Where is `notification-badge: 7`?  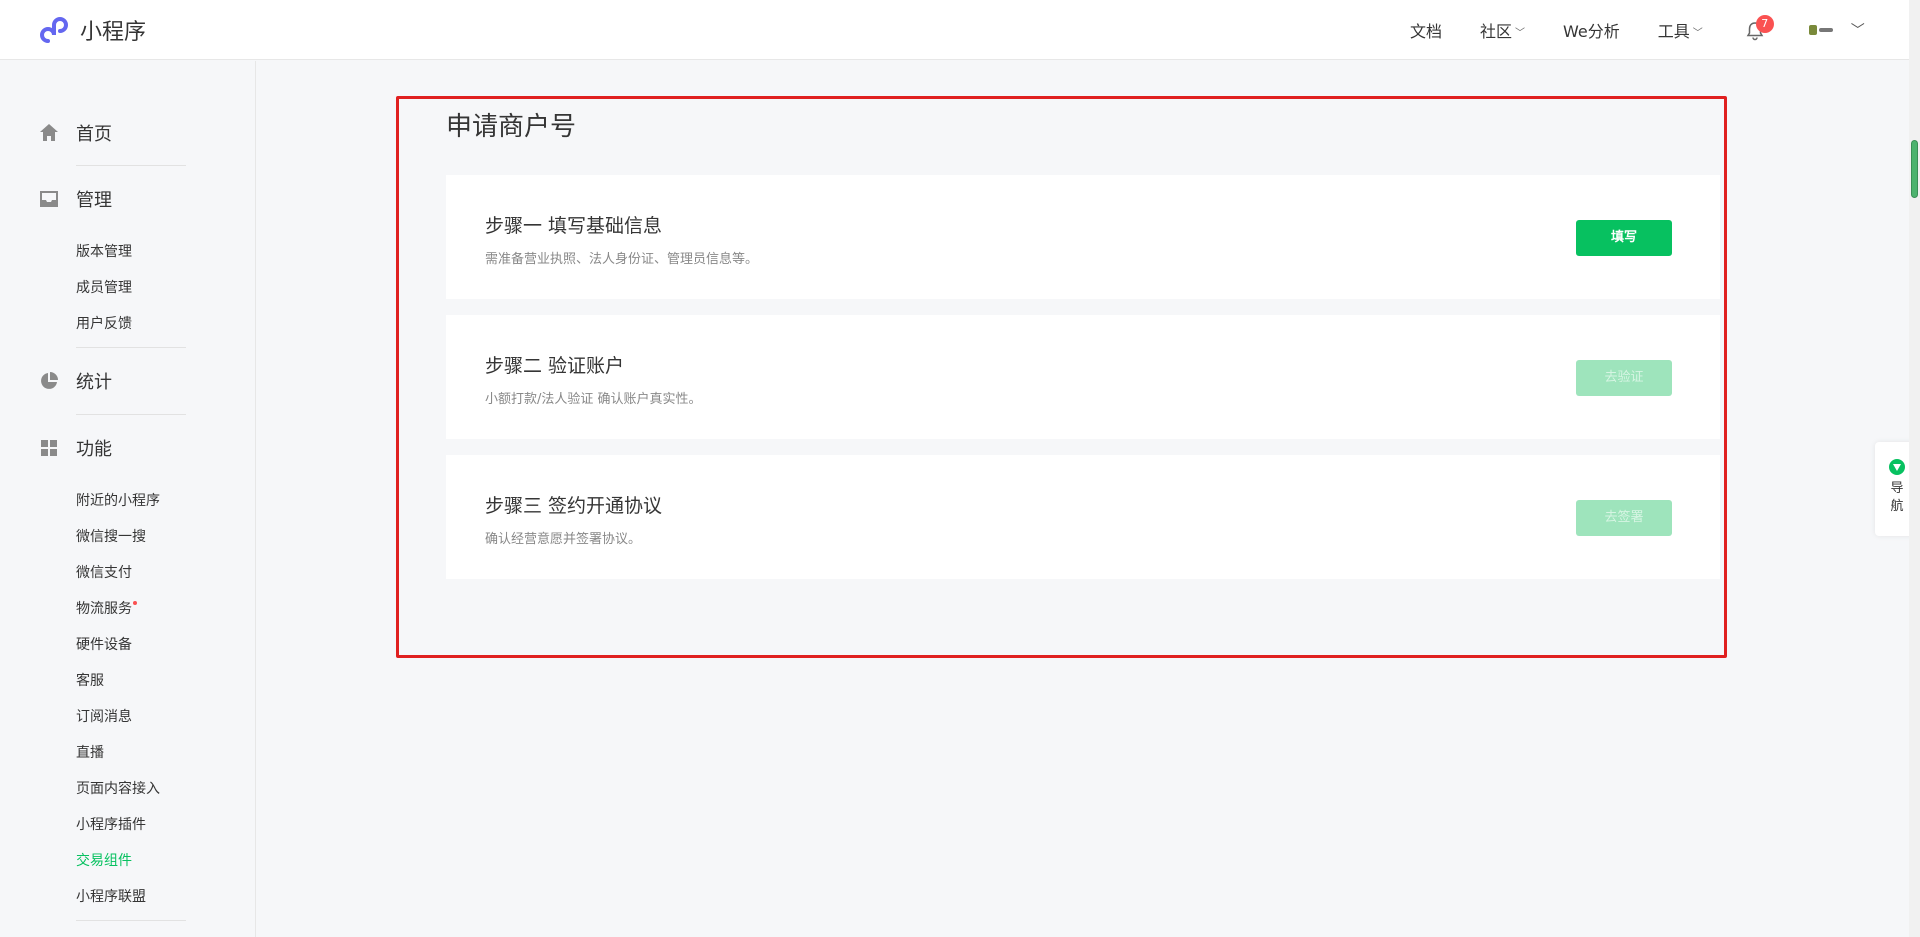 notification-badge: 7 is located at coordinates (1764, 24).